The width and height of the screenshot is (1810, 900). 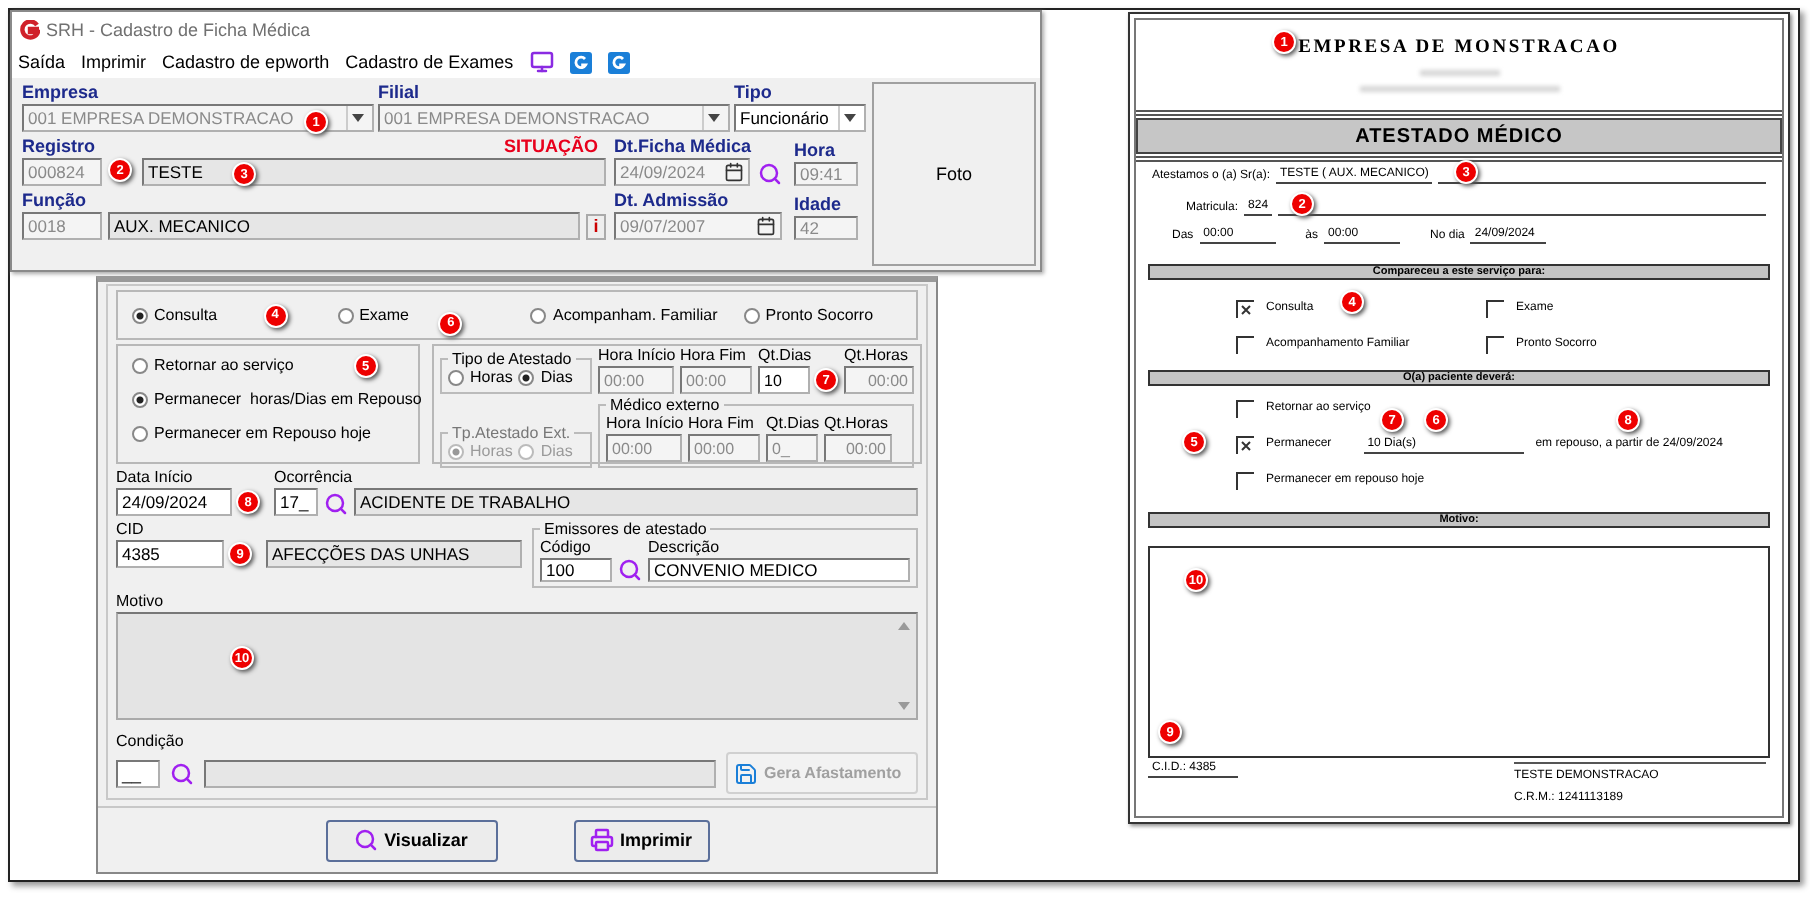 What do you see at coordinates (252, 434) in the screenshot?
I see `radio-option: Permanecer em Repouso hoje` at bounding box center [252, 434].